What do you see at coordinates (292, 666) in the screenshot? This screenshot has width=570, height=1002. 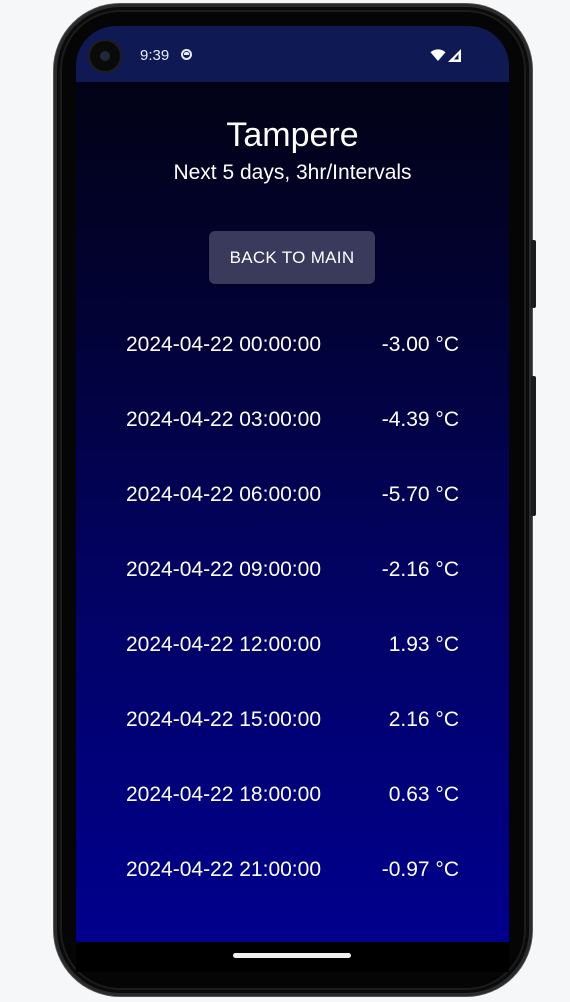 I see `forecast-row: 2024-04-22 12:00:00 1.93 °C` at bounding box center [292, 666].